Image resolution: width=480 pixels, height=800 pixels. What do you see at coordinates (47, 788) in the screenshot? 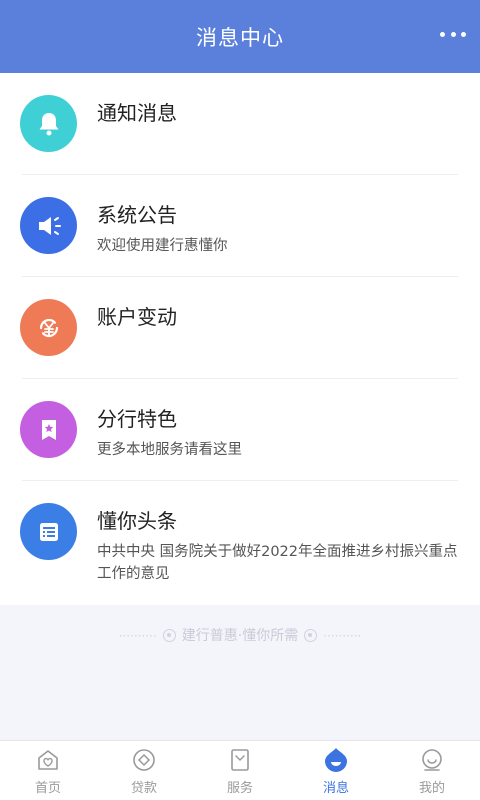
I see `tab-label: 首页` at bounding box center [47, 788].